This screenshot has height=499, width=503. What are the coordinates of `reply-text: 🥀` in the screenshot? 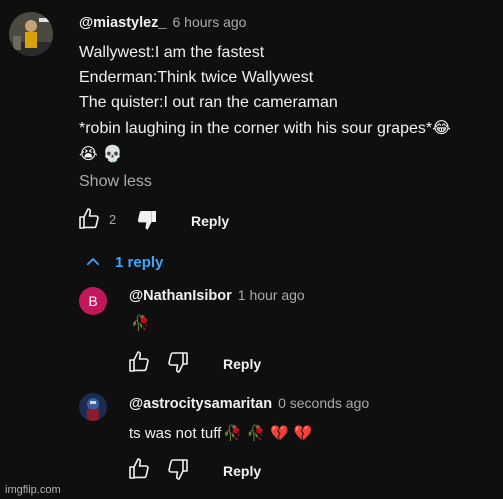 It's located at (140, 323).